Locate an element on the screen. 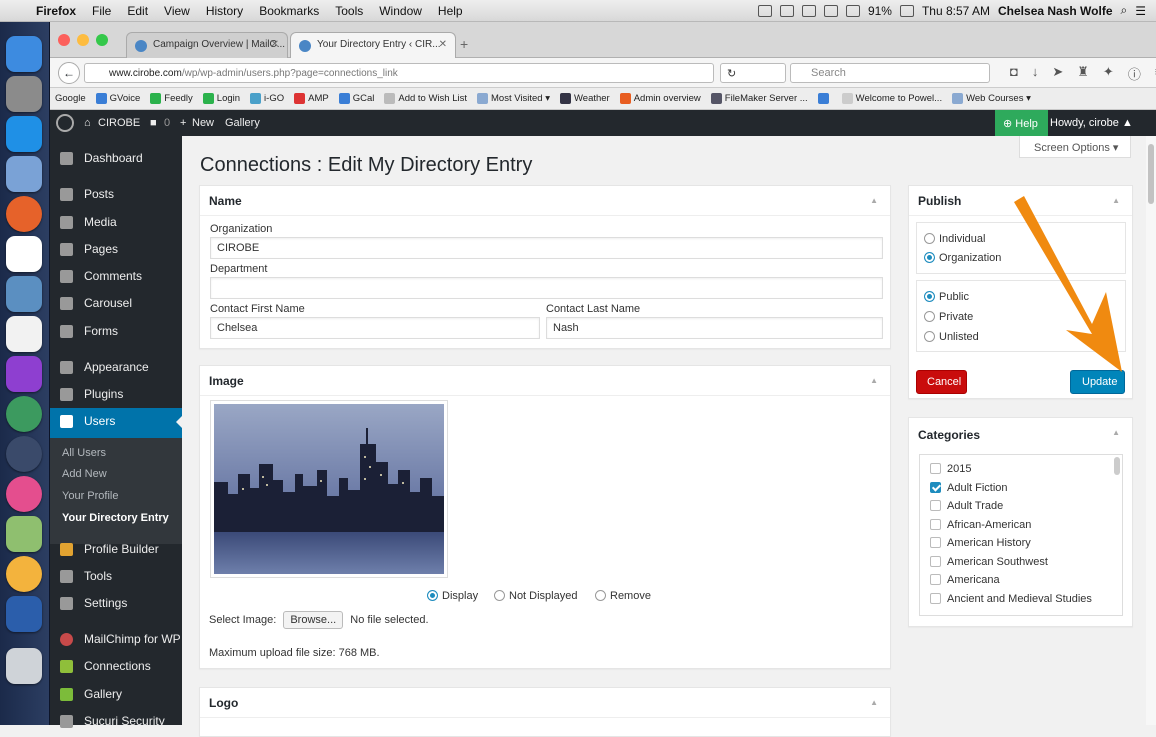 This screenshot has width=1156, height=737. bookmark-gvoice: GVoice is located at coordinates (118, 98).